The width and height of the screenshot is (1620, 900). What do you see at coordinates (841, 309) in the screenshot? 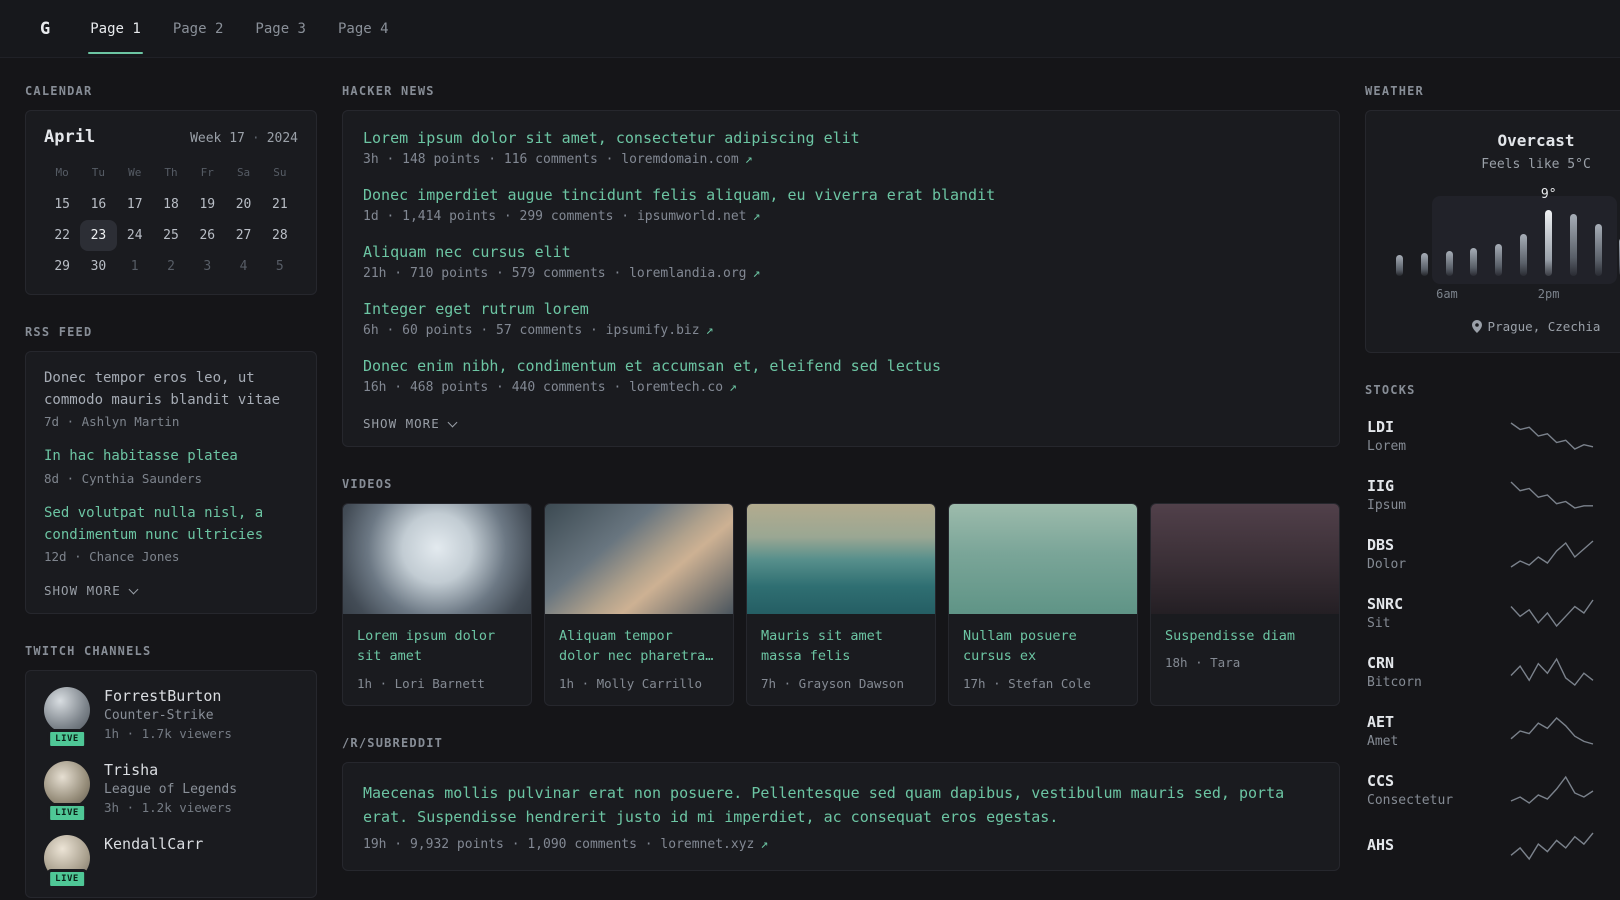
I see `hn-item-title: Integer eget rutrum lorem` at bounding box center [841, 309].